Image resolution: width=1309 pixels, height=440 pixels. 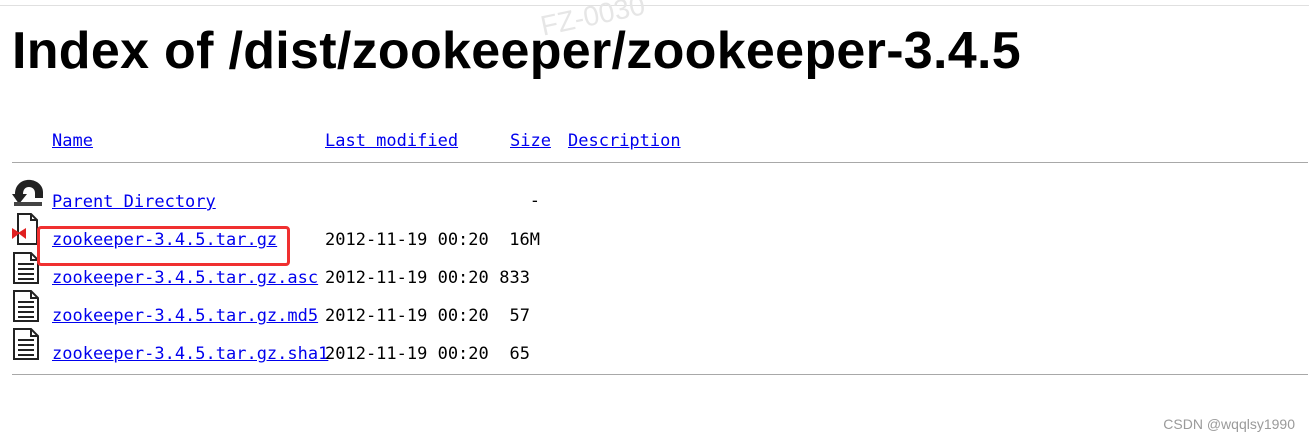 What do you see at coordinates (163, 246) in the screenshot?
I see `highlight-annotation-box` at bounding box center [163, 246].